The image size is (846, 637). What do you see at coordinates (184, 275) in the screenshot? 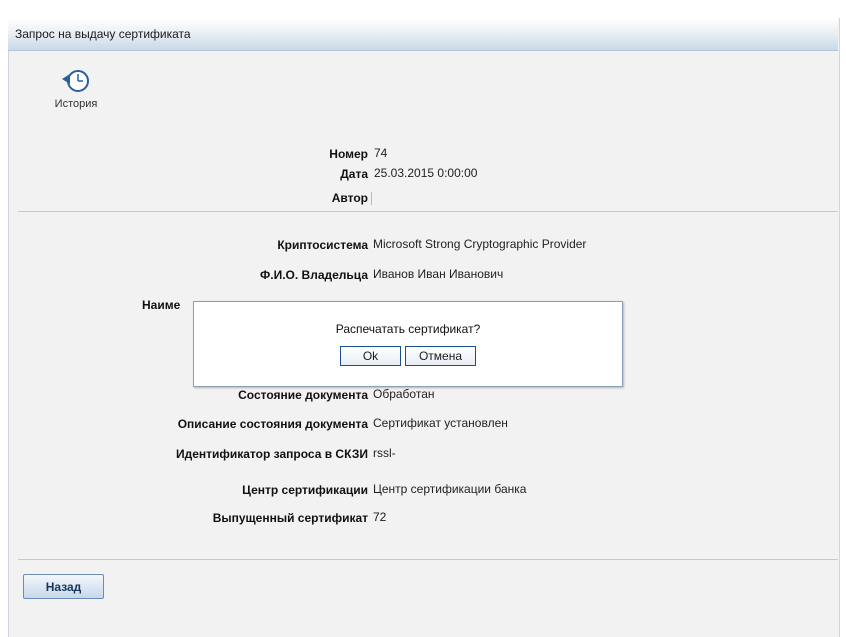
I see `owner-row: Ф.И.О. Владельца` at bounding box center [184, 275].